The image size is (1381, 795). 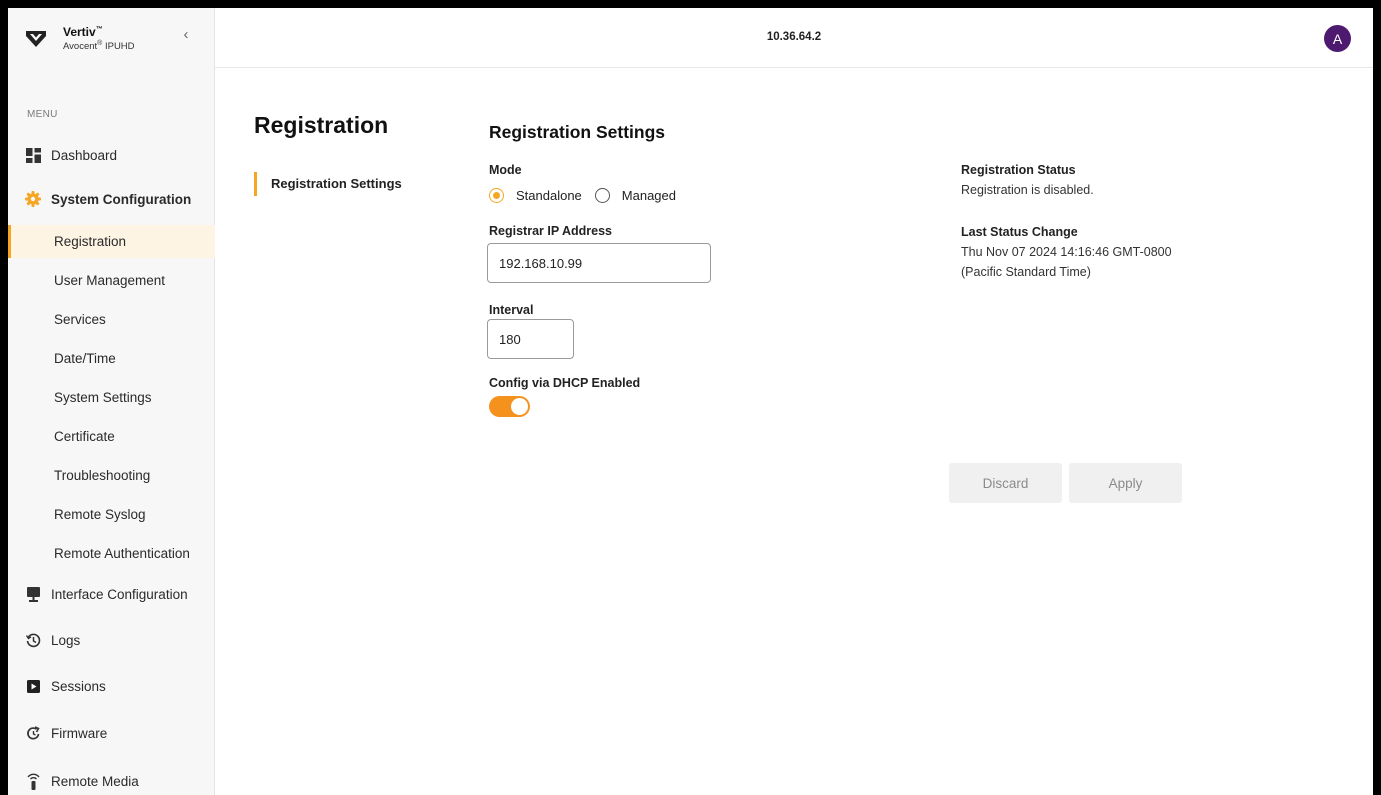 What do you see at coordinates (649, 195) in the screenshot?
I see `managed-radio-label: Managed` at bounding box center [649, 195].